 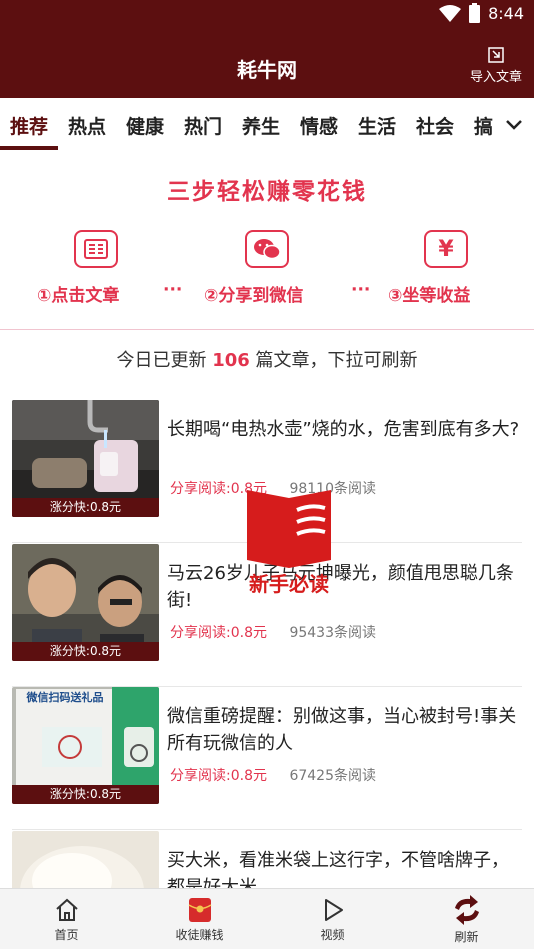 What do you see at coordinates (267, 15) in the screenshot?
I see `status-bar: 8:44` at bounding box center [267, 15].